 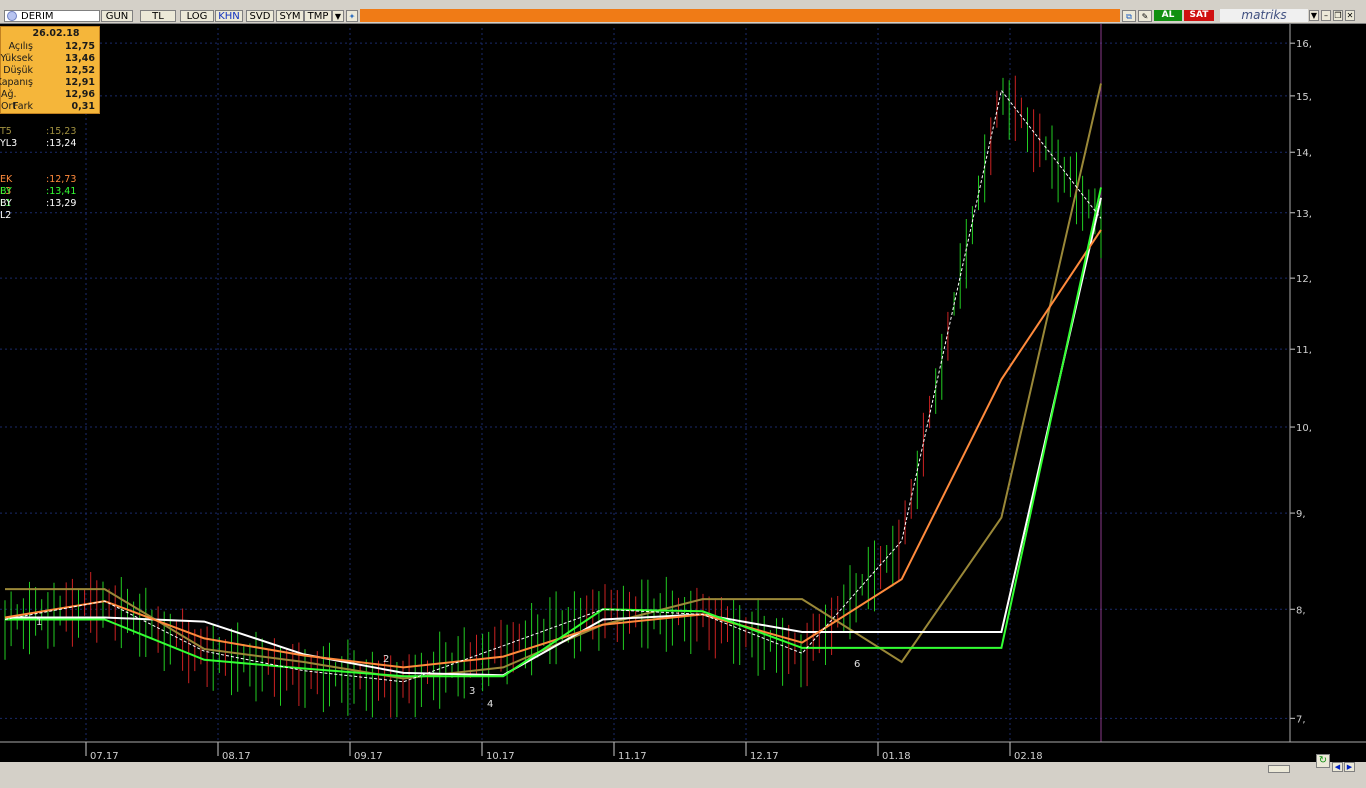 What do you see at coordinates (158, 16) in the screenshot?
I see `currency-button: TL` at bounding box center [158, 16].